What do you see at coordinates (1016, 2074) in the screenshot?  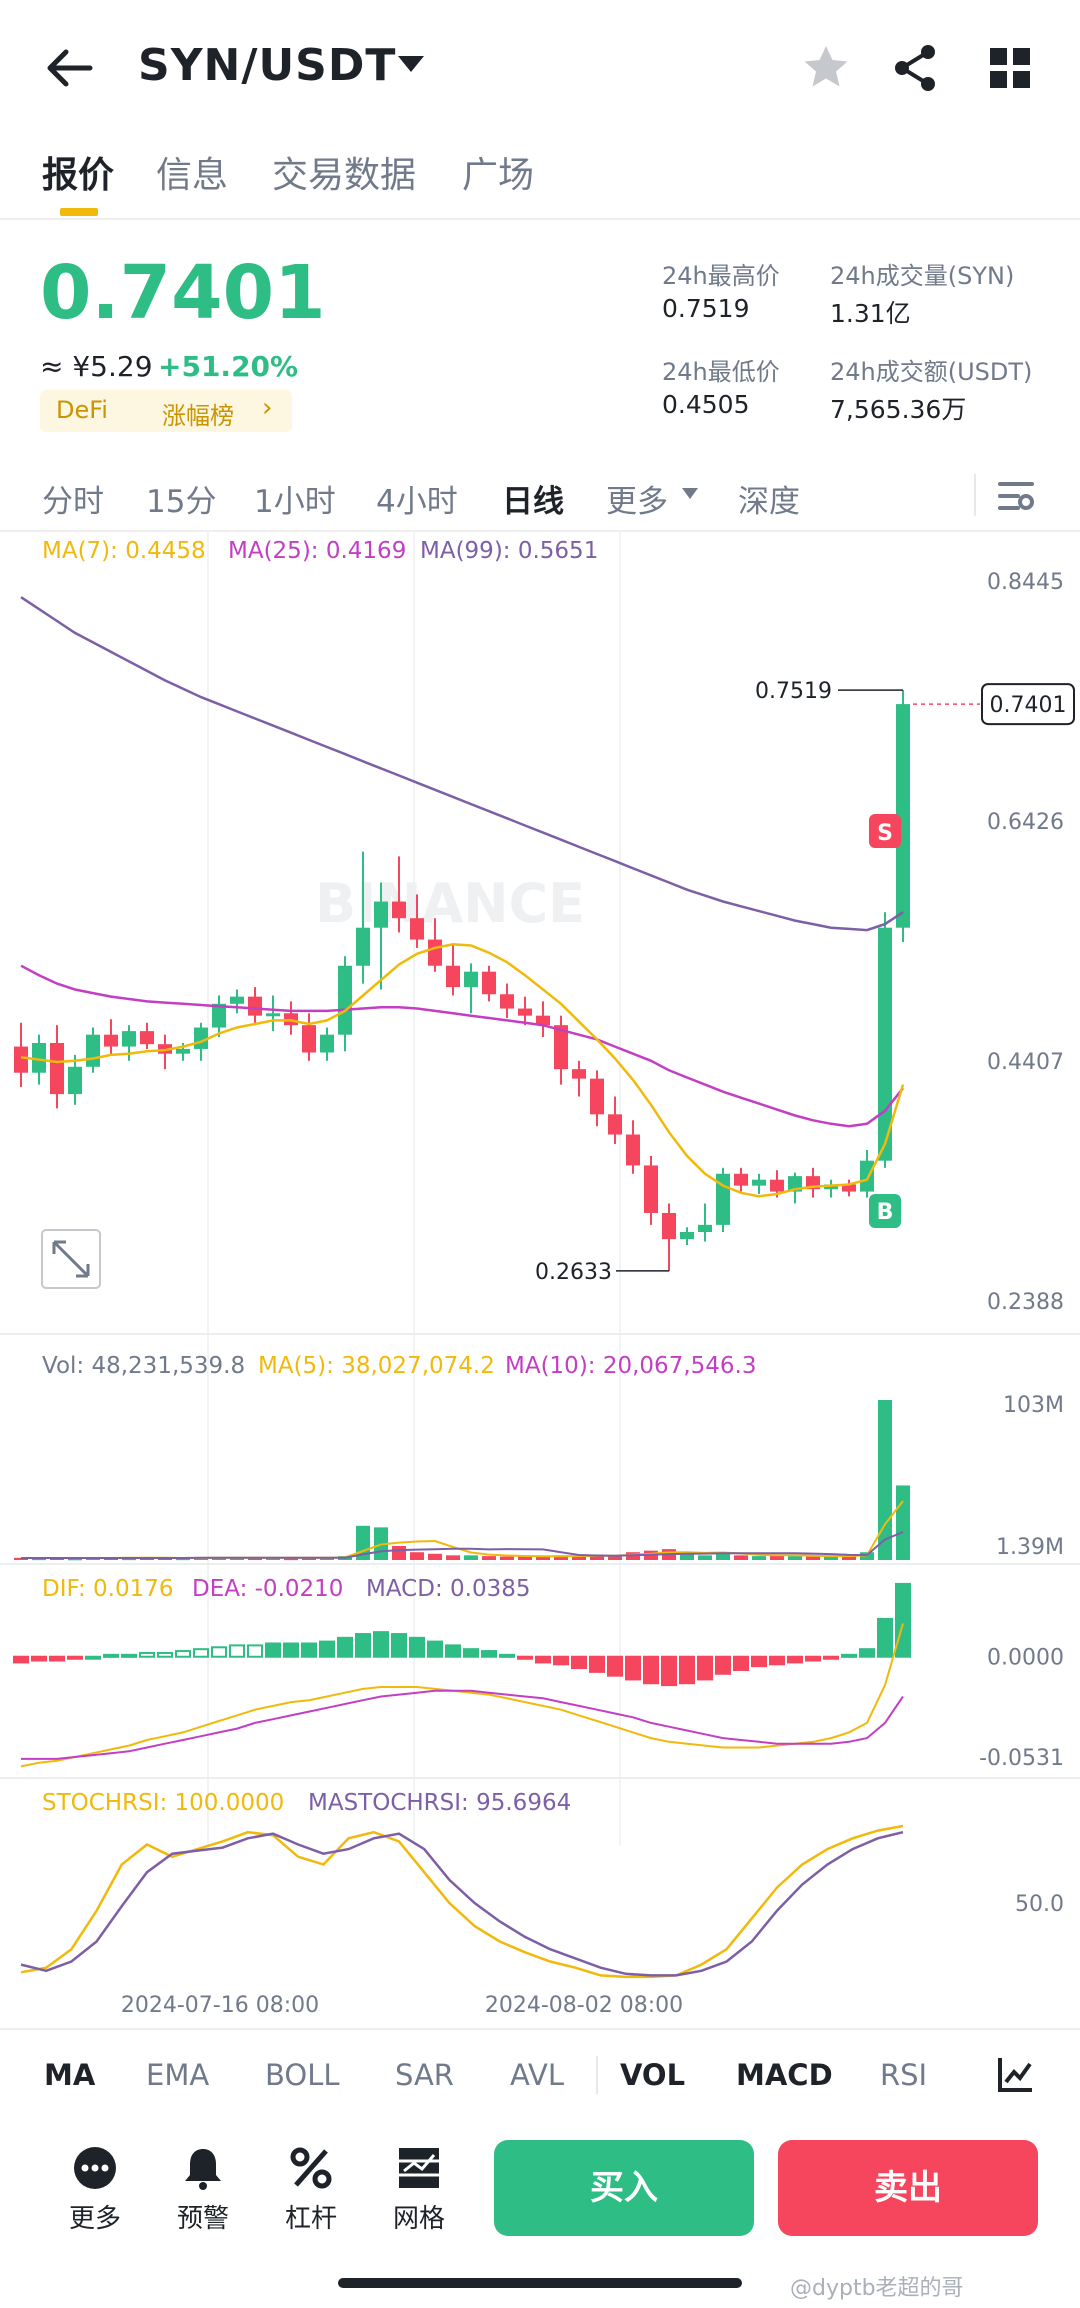 I see `line-chart-icon` at bounding box center [1016, 2074].